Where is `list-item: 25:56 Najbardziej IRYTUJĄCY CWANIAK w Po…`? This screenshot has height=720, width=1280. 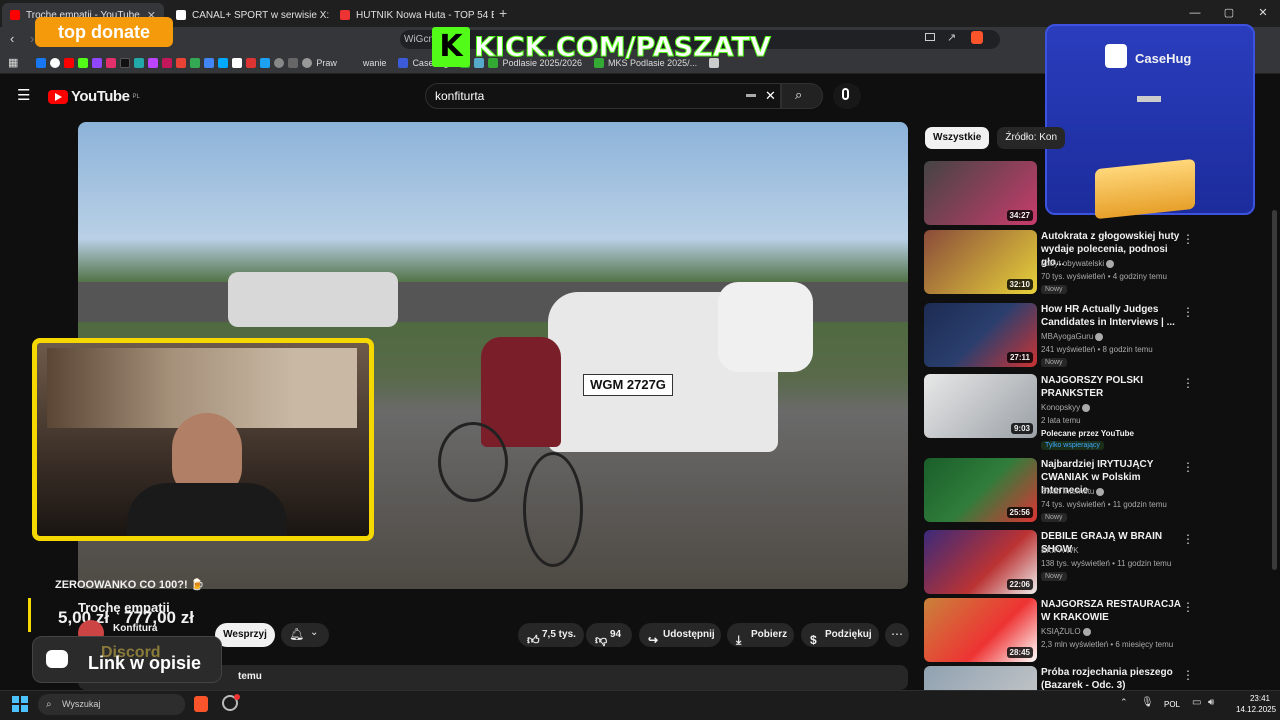 list-item: 25:56 Najbardziej IRYTUJĄCY CWANIAK w Po… is located at coordinates (1098, 490).